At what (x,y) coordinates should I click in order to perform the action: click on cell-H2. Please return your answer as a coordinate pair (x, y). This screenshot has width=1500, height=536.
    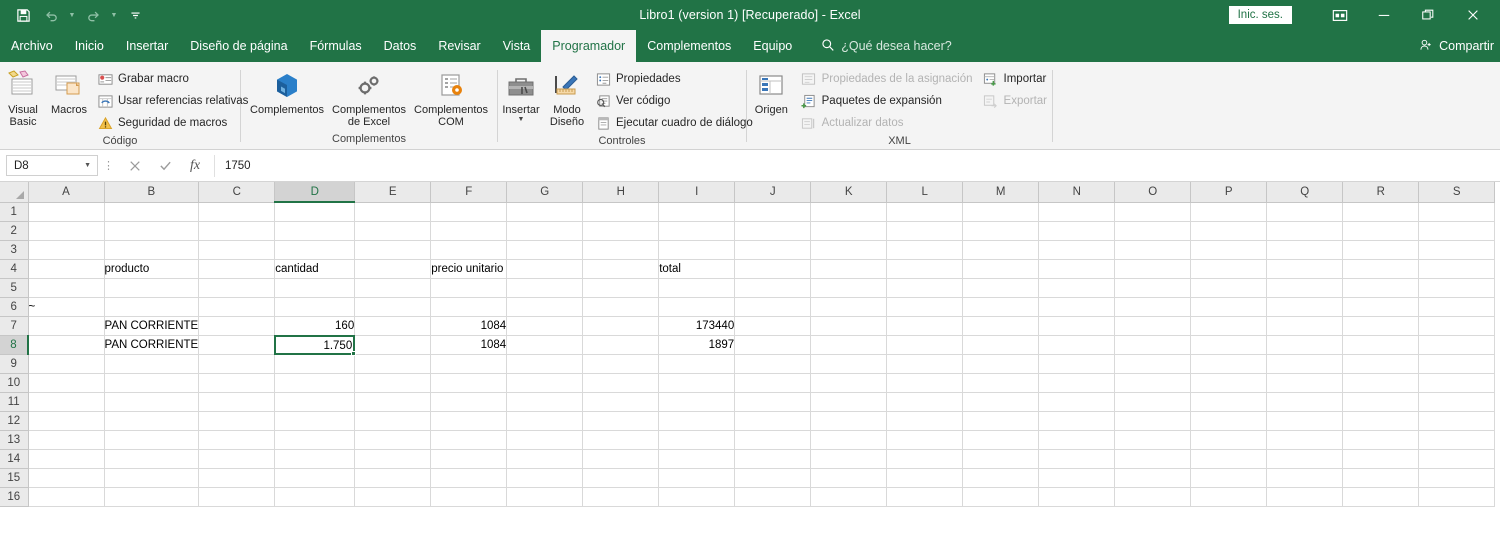
    Looking at the image, I should click on (621, 231).